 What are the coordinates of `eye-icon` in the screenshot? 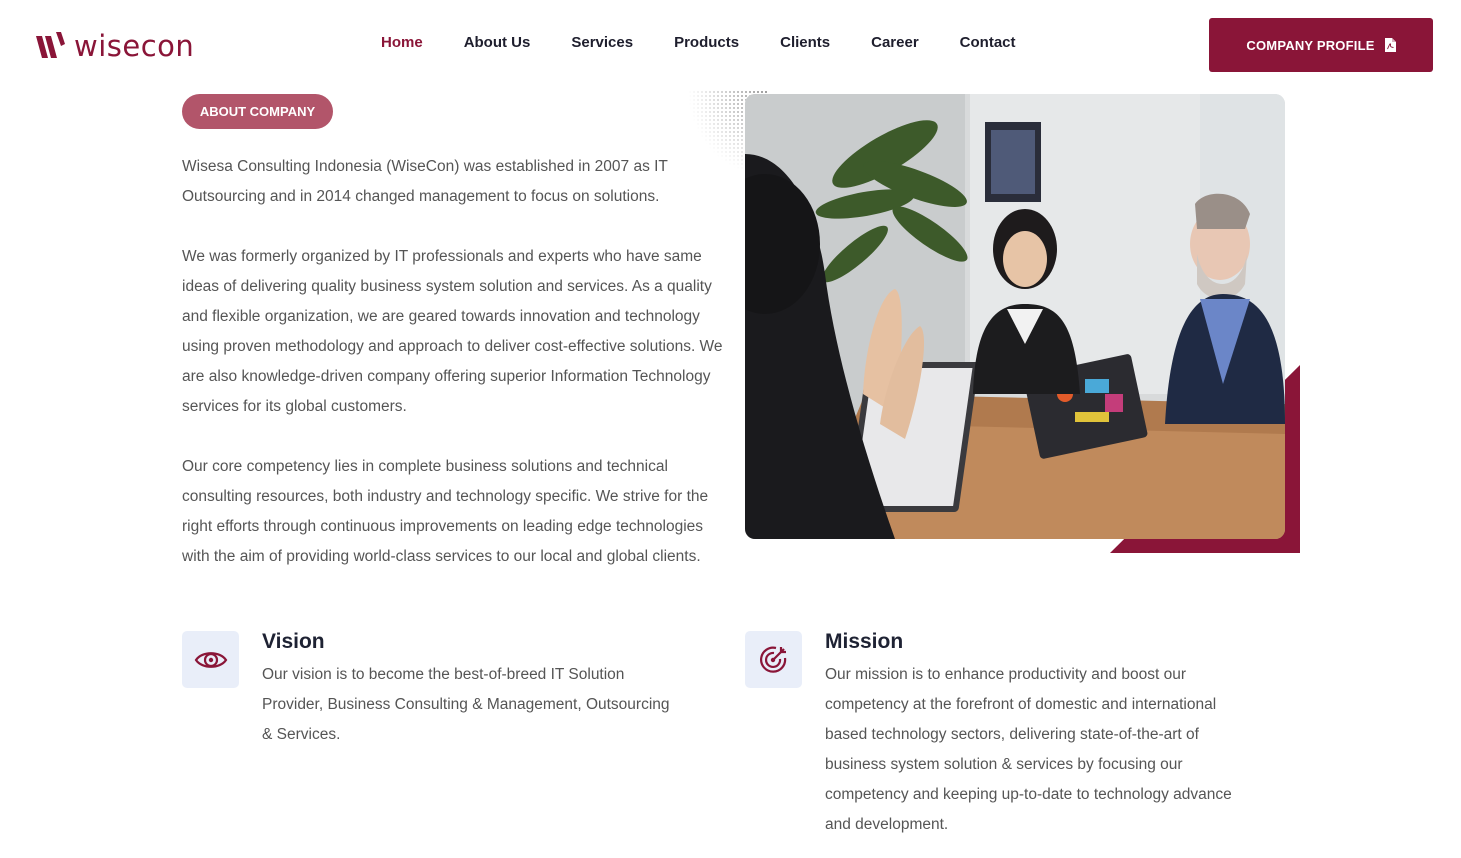 It's located at (210, 659).